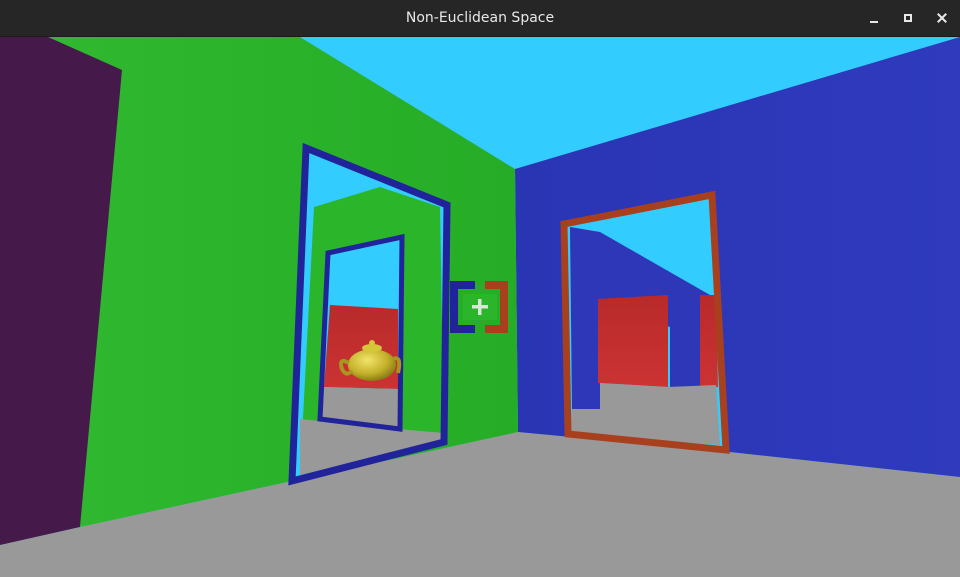 The width and height of the screenshot is (960, 577). Describe the element at coordinates (633, 341) in the screenshot. I see `orange-portal-red-wall` at that location.